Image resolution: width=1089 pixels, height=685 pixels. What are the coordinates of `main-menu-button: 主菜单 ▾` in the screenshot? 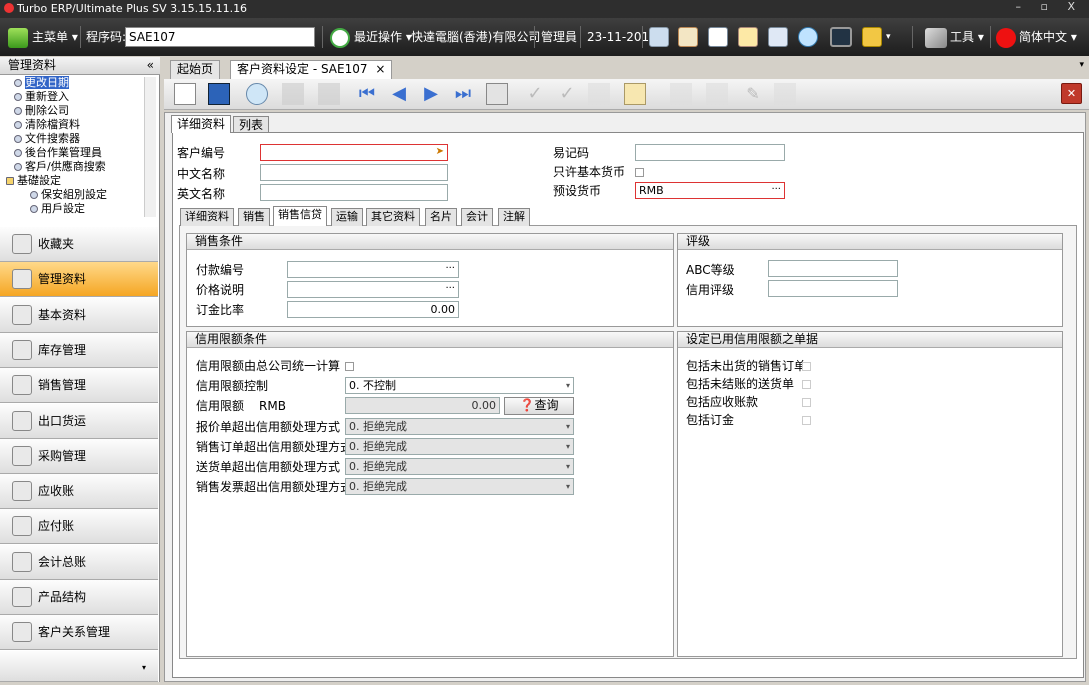 It's located at (43, 37).